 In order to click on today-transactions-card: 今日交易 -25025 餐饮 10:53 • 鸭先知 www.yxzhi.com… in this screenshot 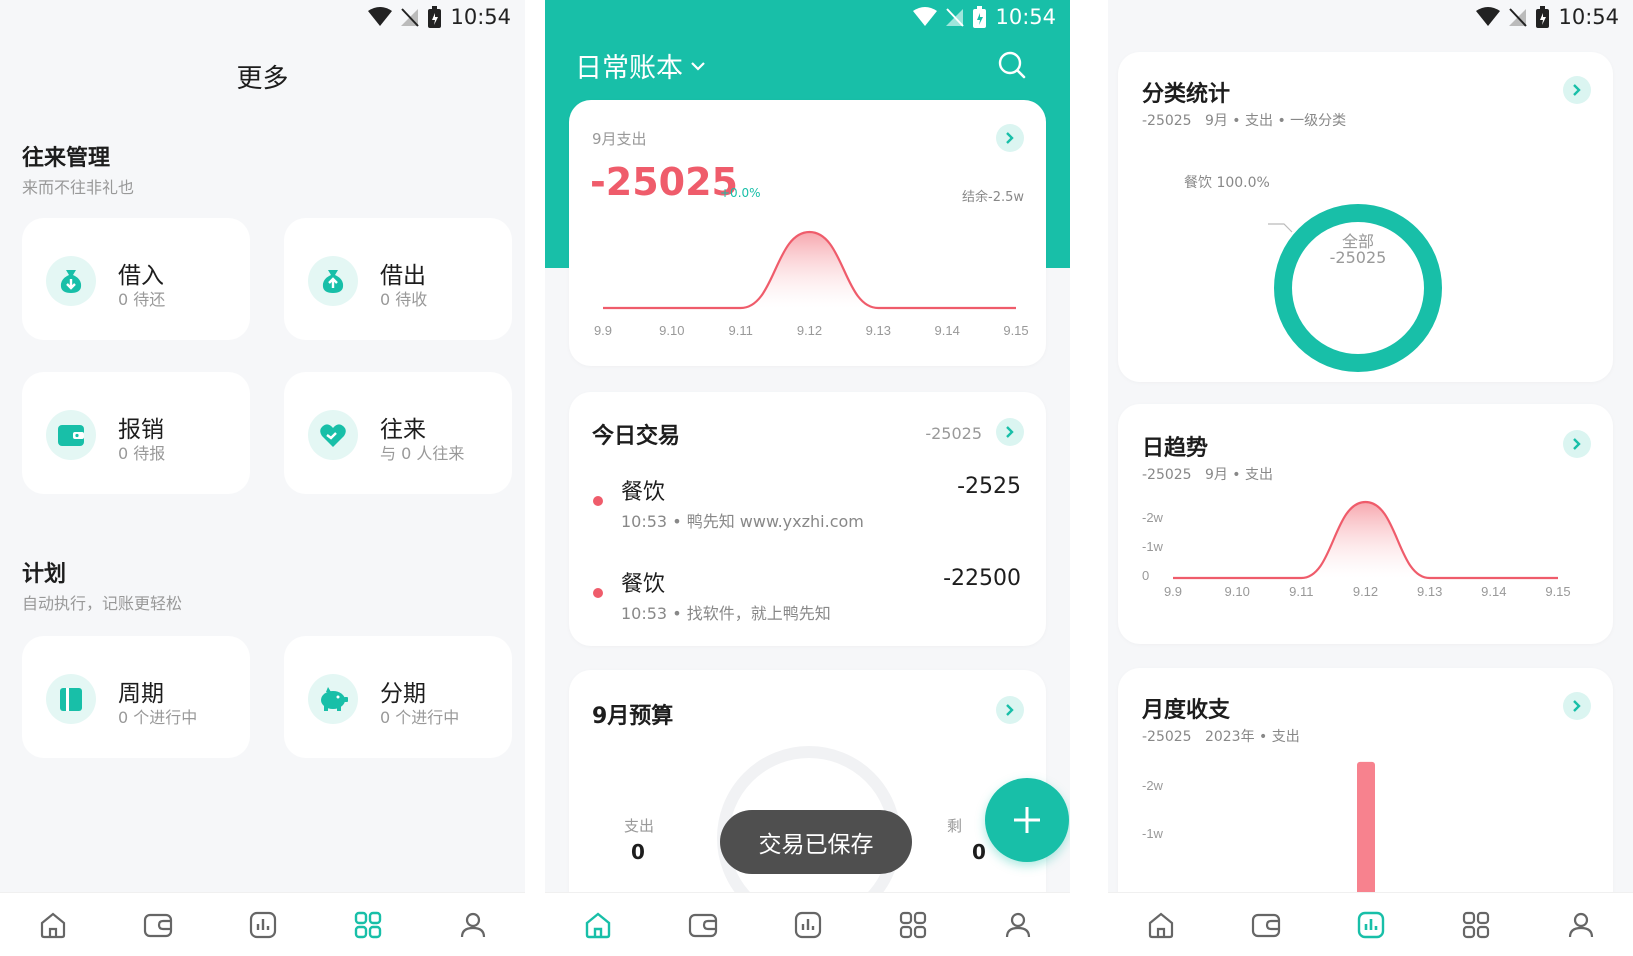, I will do `click(807, 519)`.